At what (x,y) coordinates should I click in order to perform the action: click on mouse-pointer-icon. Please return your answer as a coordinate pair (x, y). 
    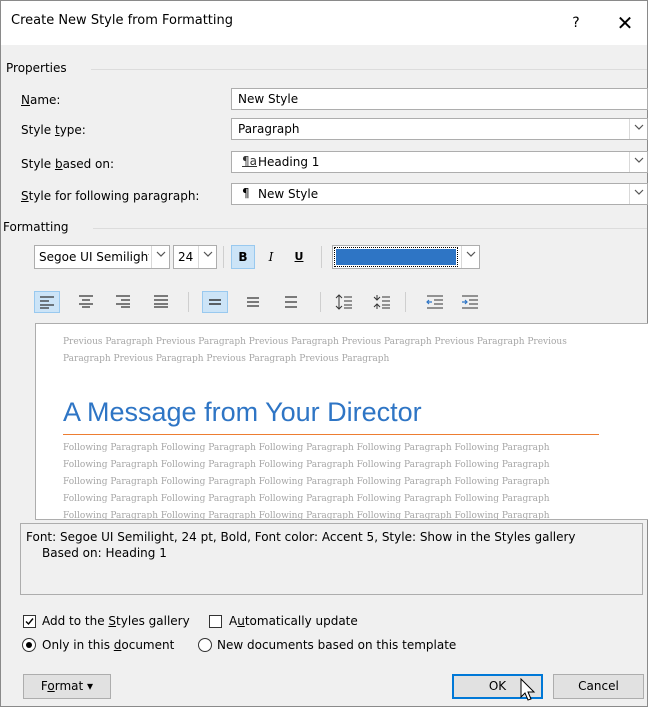
    Looking at the image, I should click on (528, 689).